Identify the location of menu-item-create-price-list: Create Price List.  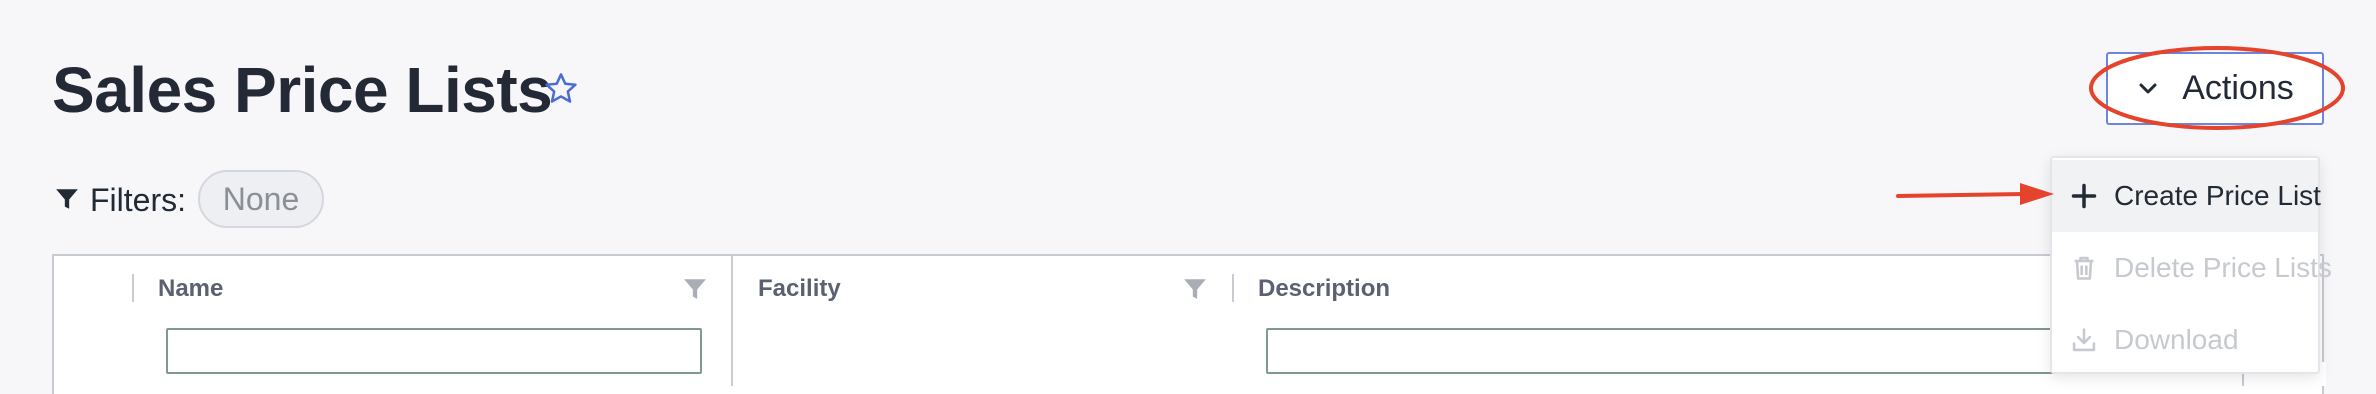
(2186, 196).